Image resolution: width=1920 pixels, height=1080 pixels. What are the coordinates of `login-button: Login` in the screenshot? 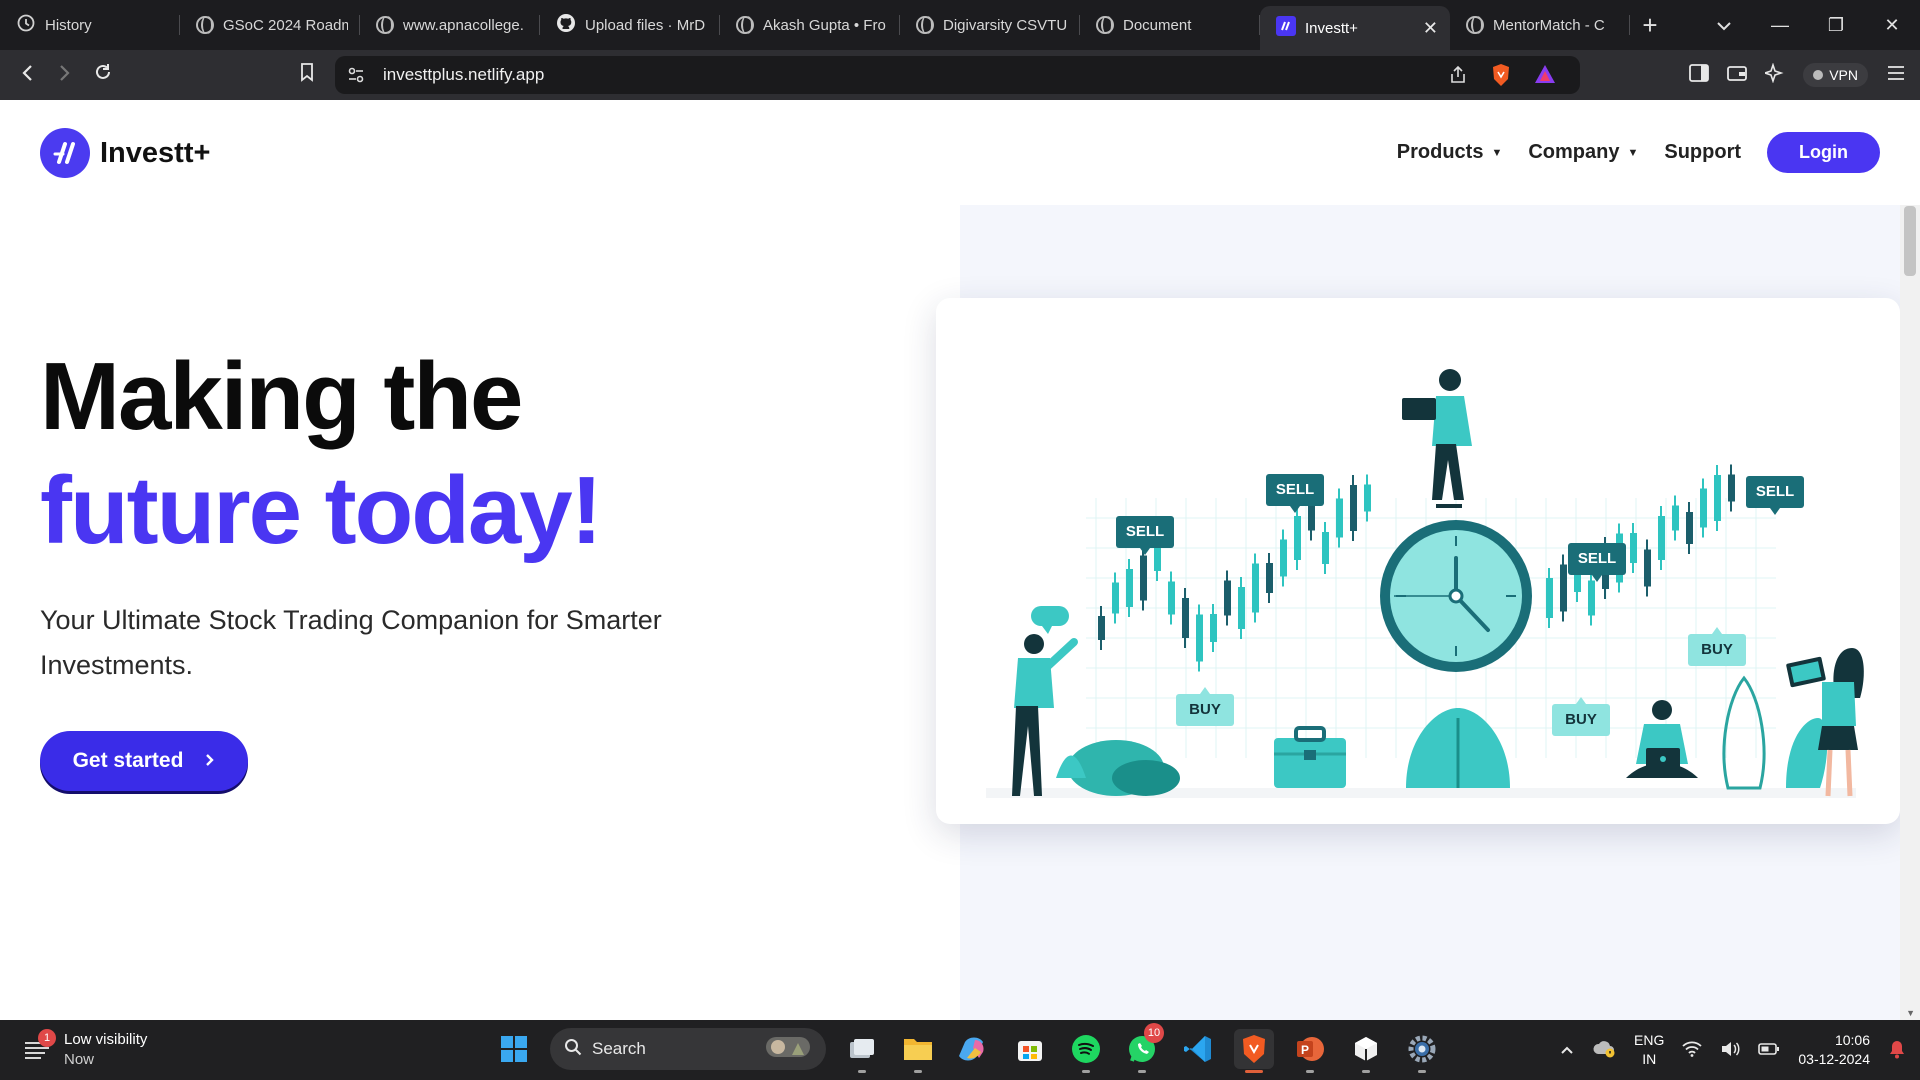 It's located at (1823, 152).